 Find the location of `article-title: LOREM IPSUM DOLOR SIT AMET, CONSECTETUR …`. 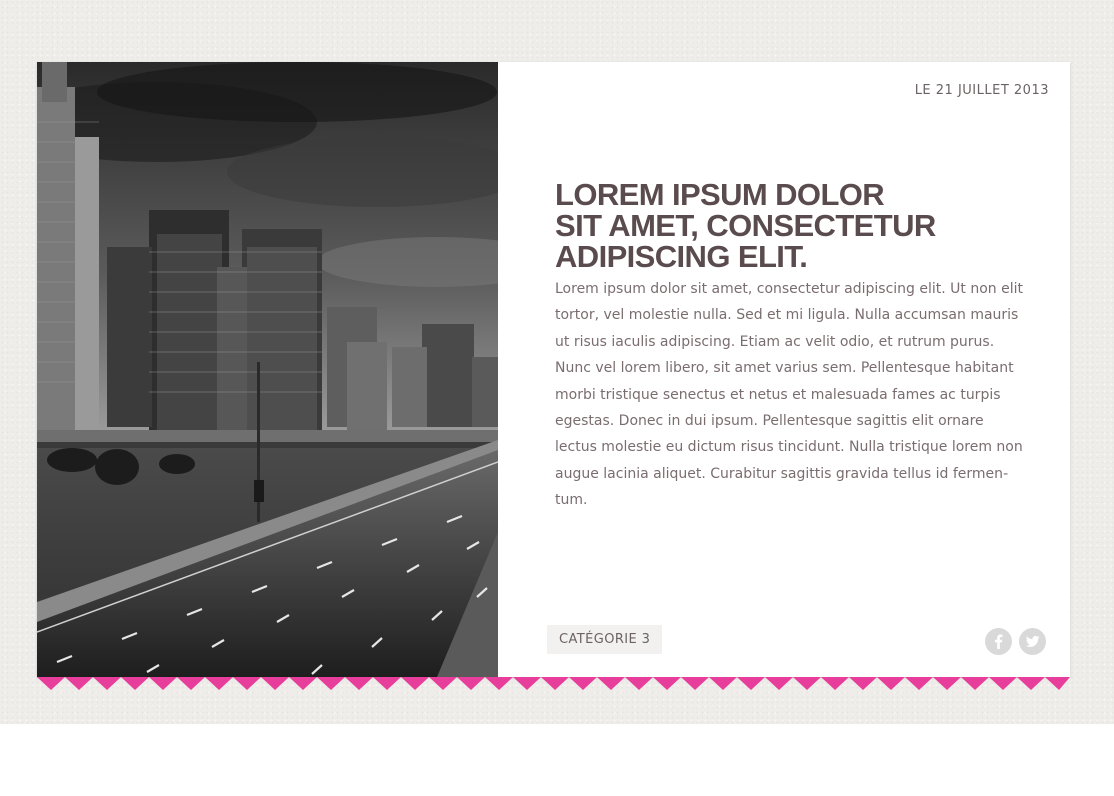

article-title: LOREM IPSUM DOLOR SIT AMET, CONSECTETUR … is located at coordinates (790, 225).